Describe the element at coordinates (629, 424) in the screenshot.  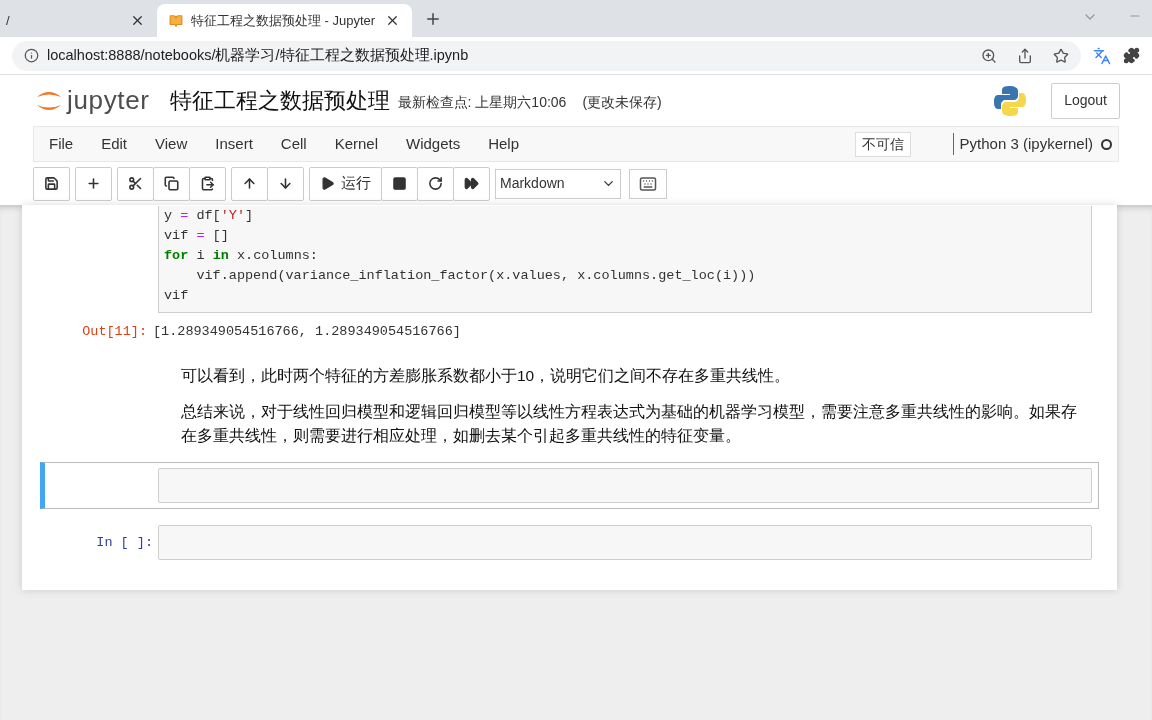
I see `markdown-paragraph: 总结来说，对于线性回归模型和逻辑回归模型等以线性方程表达式为基础的机器学习模型，需要注意多重共线性的影响。如果存在多重共线性，则需要进行相应处理，如删去某个引起多重共线性的特征变量。` at that location.